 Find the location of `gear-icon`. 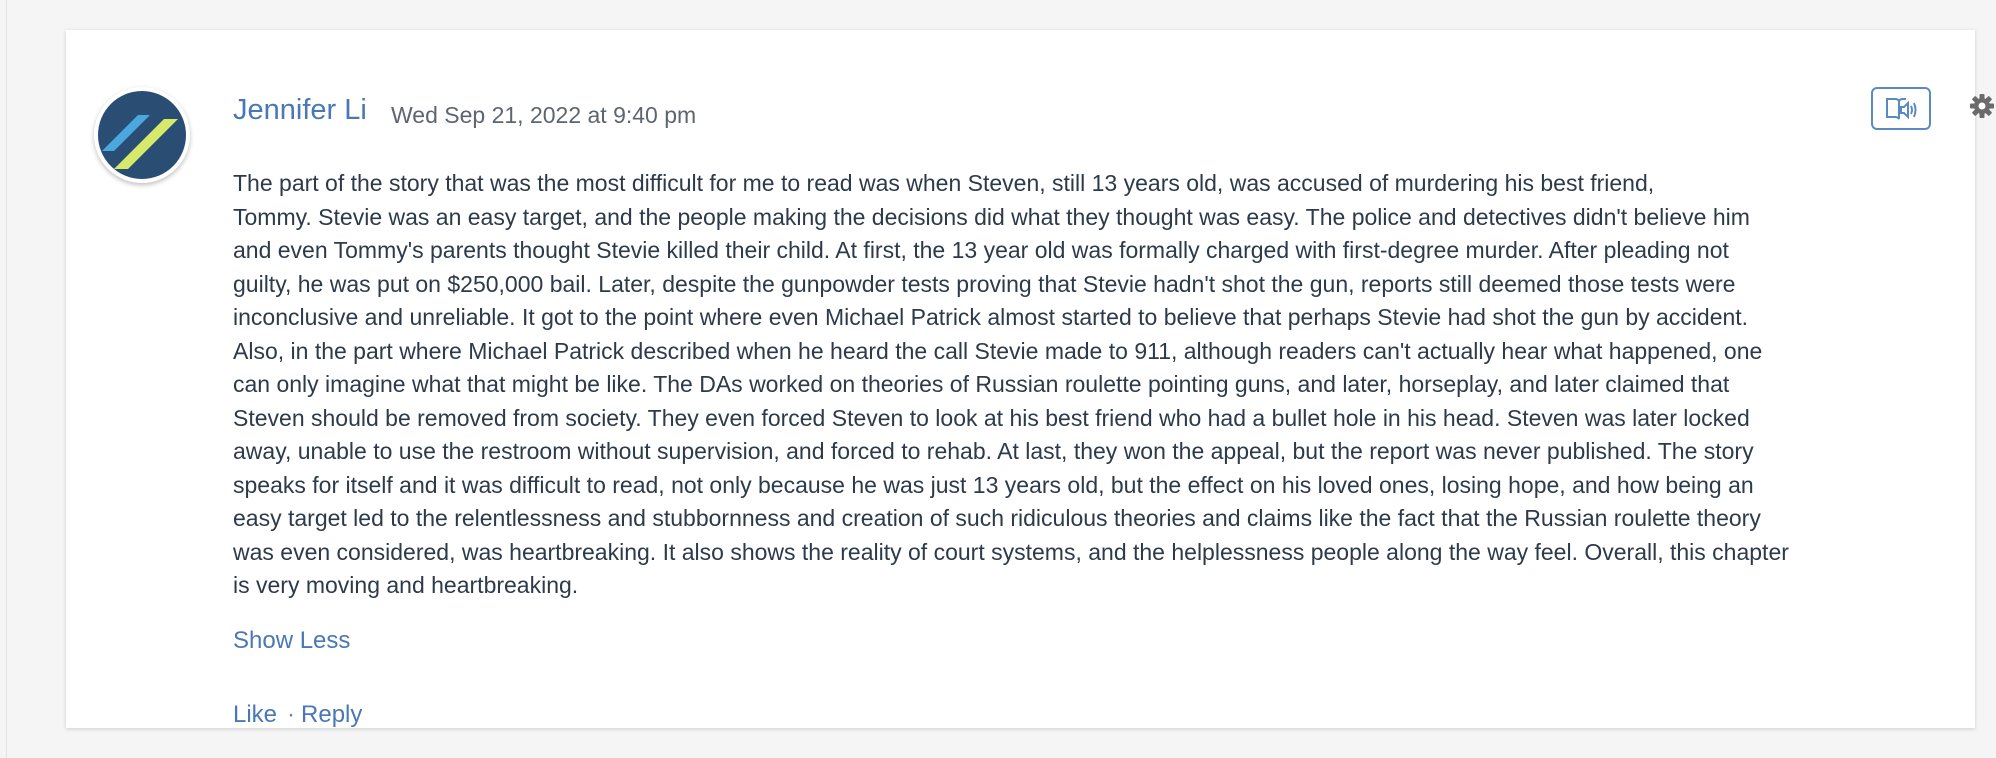

gear-icon is located at coordinates (1982, 106).